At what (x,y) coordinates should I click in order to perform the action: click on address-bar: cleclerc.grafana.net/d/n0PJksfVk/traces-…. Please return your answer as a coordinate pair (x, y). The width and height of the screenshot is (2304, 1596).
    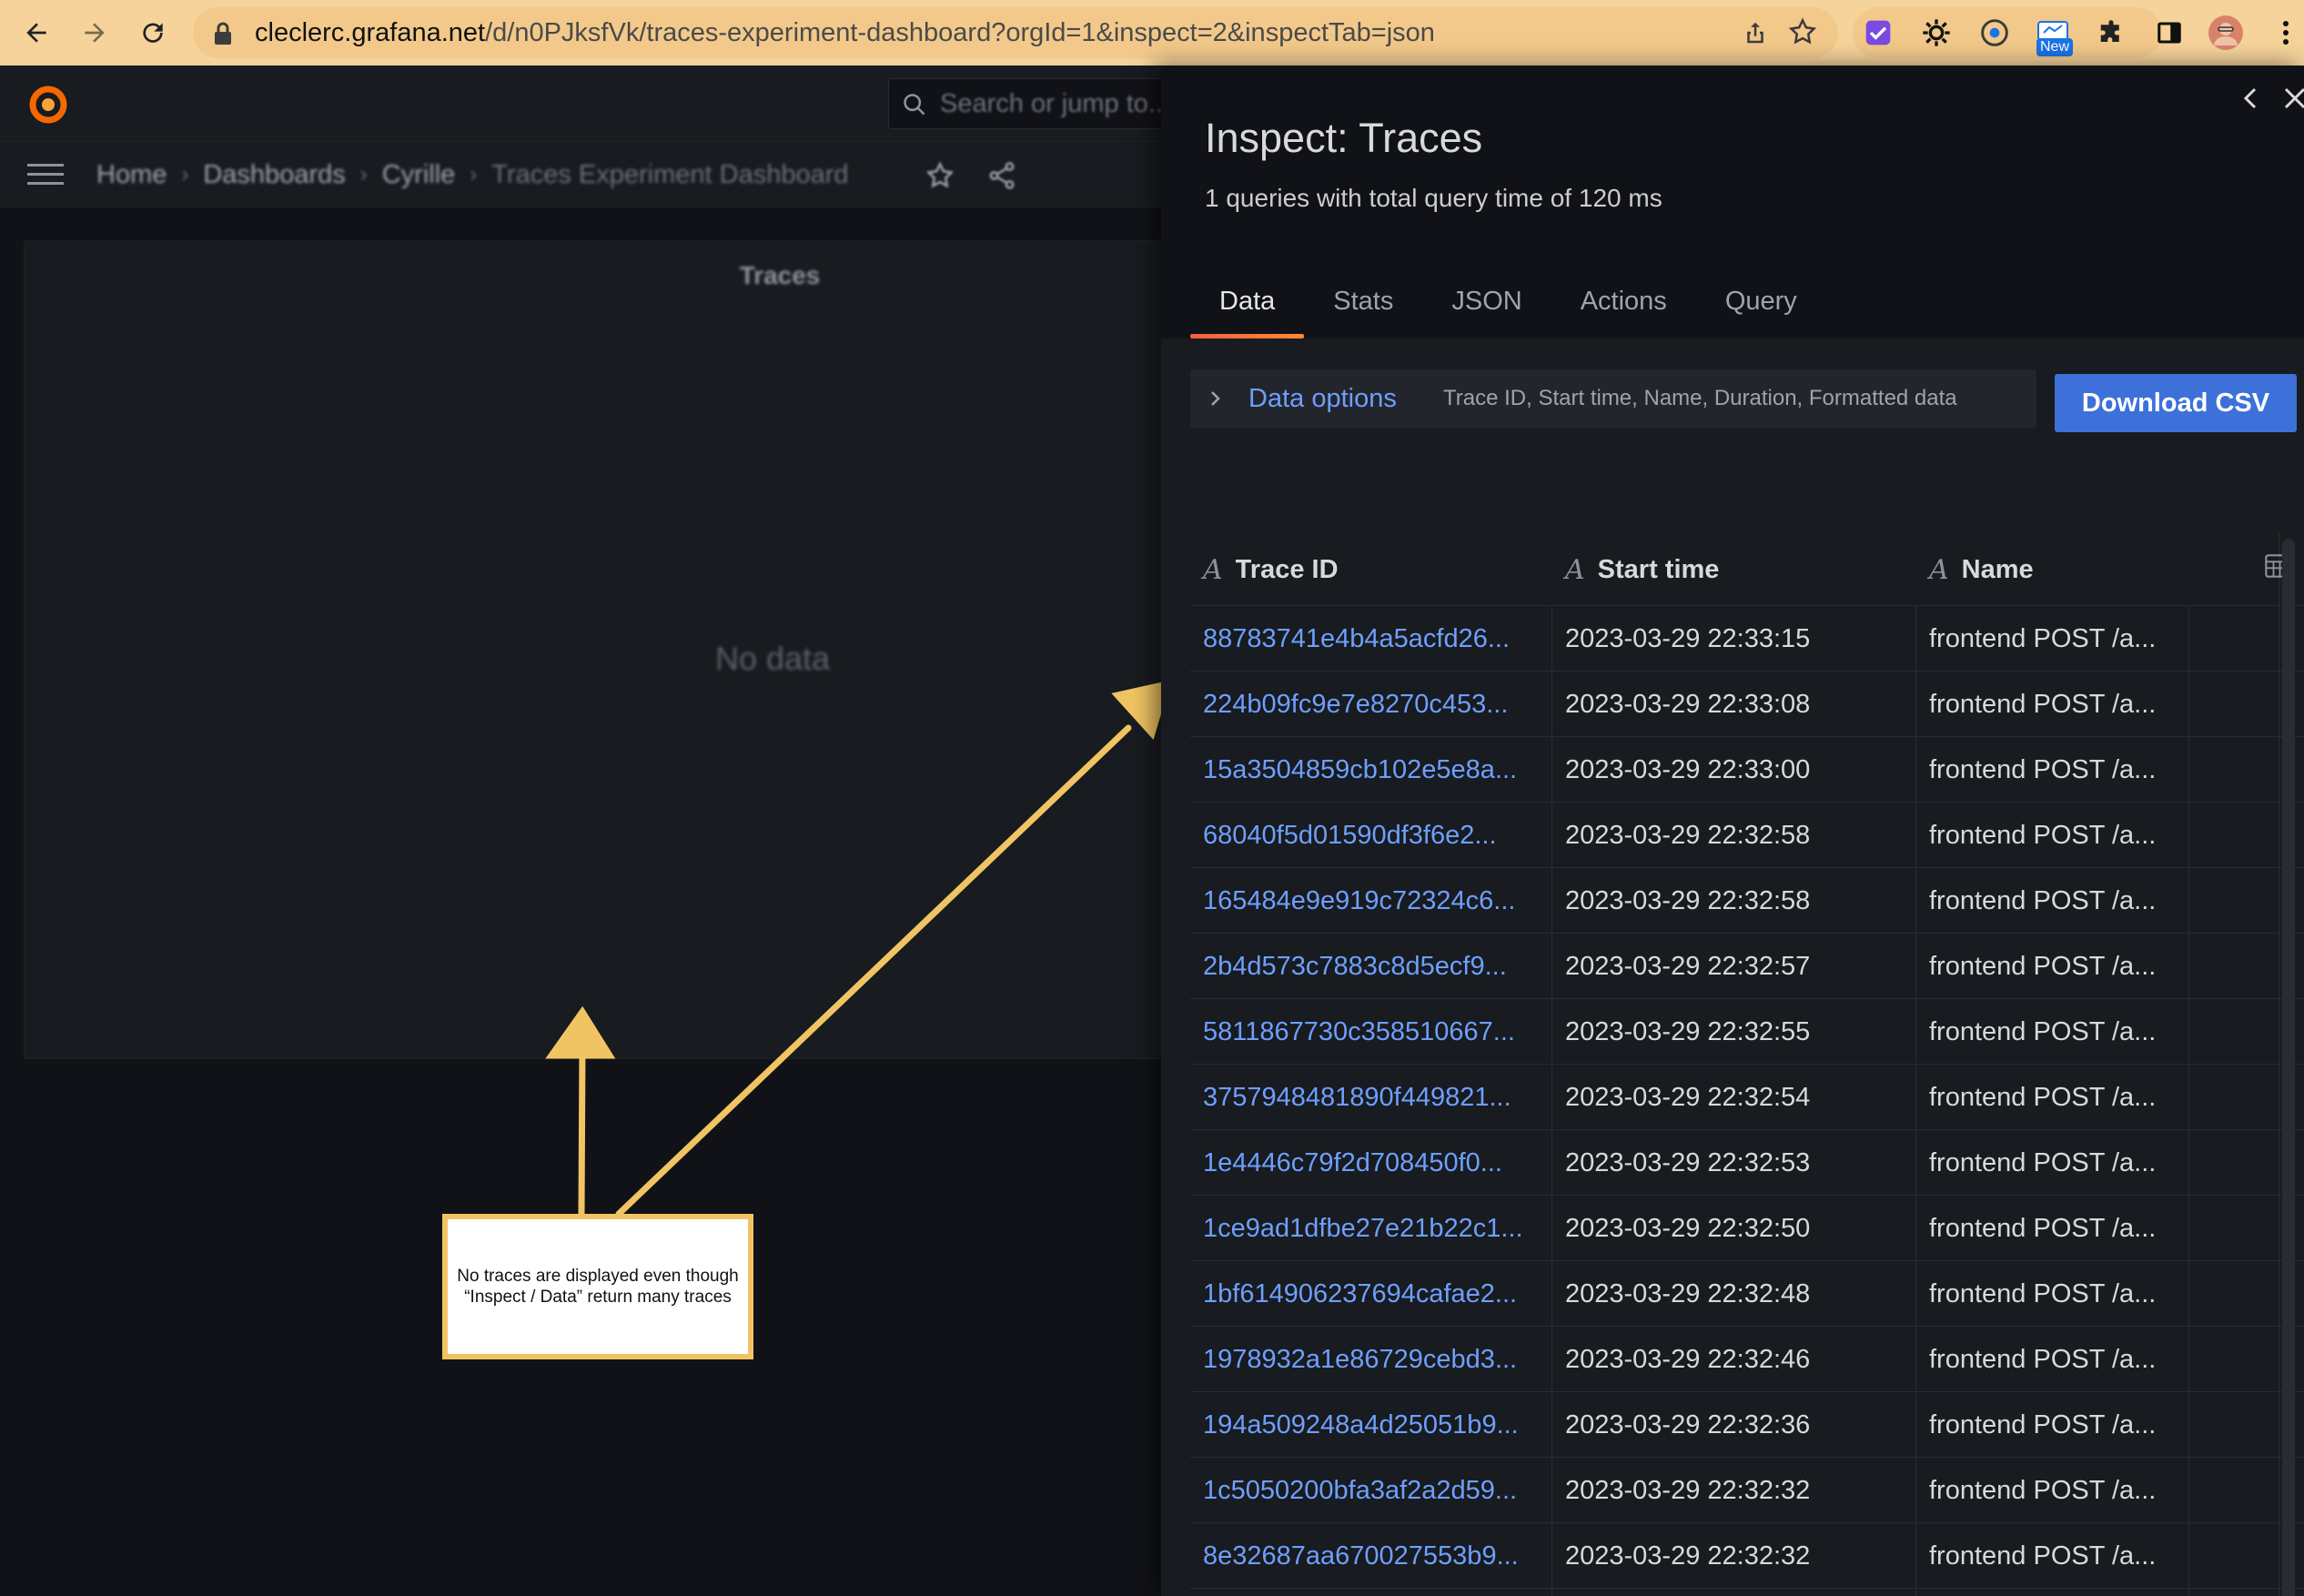
    Looking at the image, I should click on (1015, 32).